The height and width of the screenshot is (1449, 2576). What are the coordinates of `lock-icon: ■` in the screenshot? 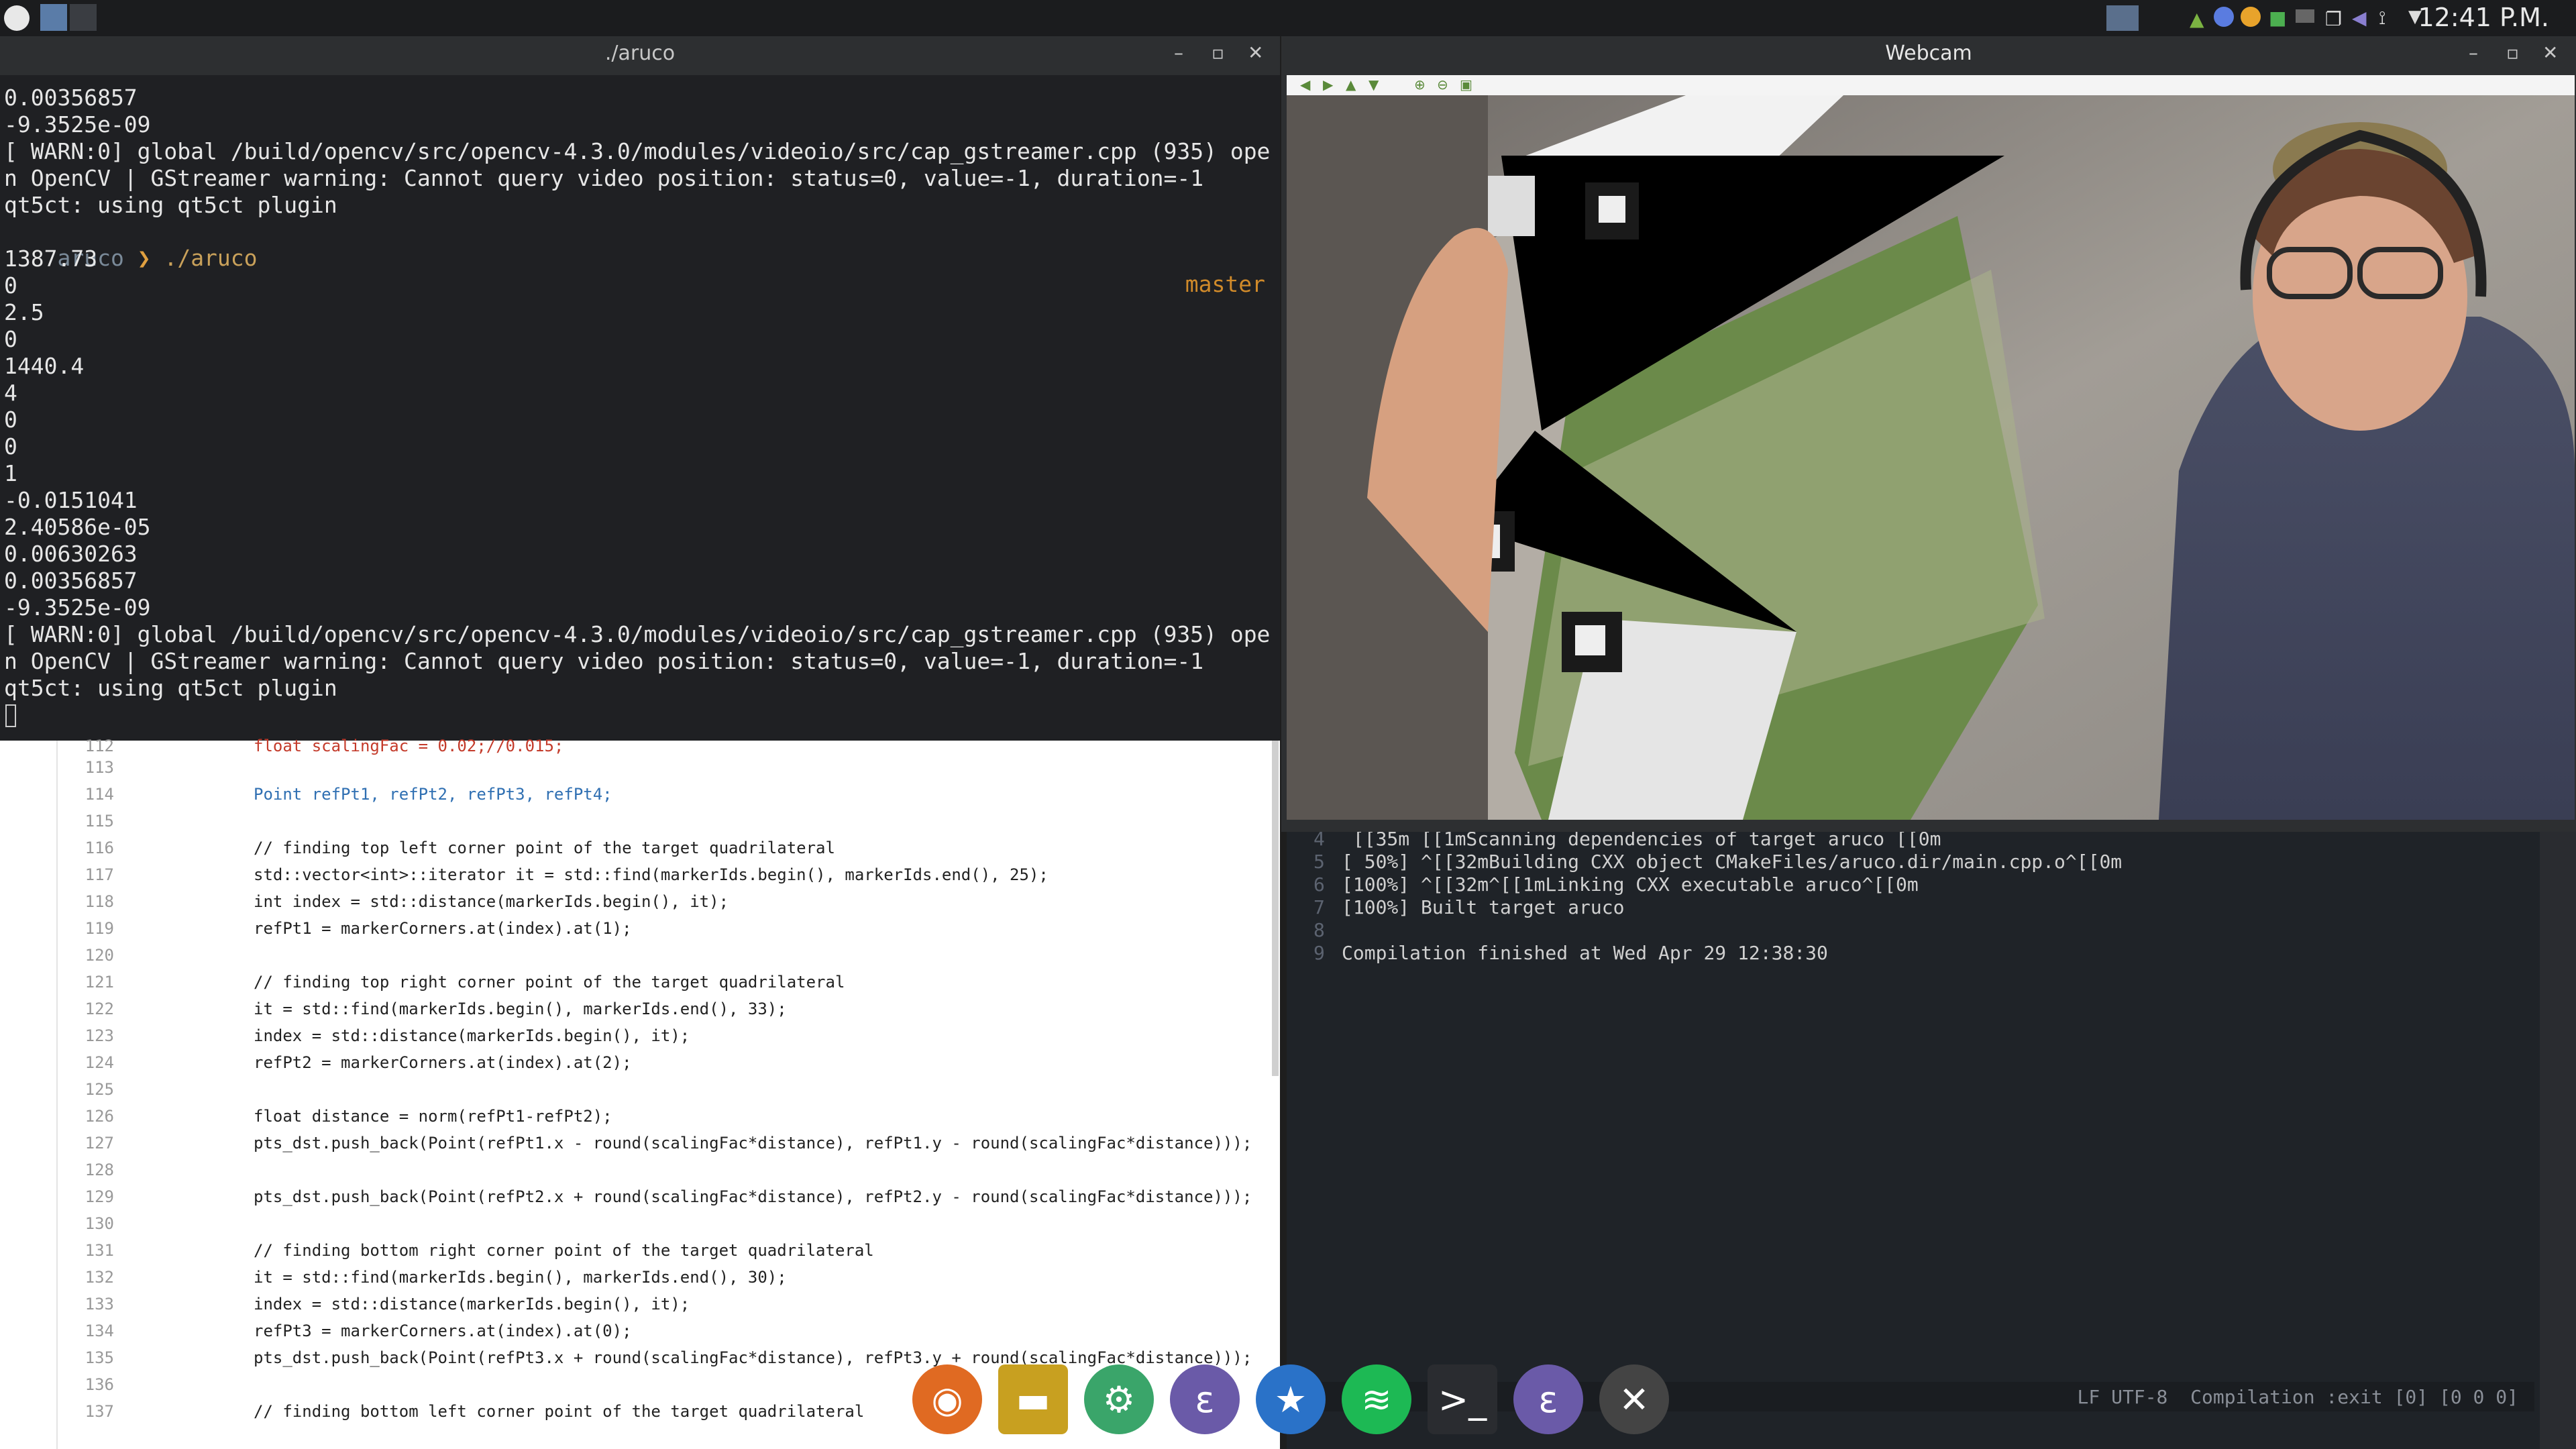 It's located at (2277, 18).